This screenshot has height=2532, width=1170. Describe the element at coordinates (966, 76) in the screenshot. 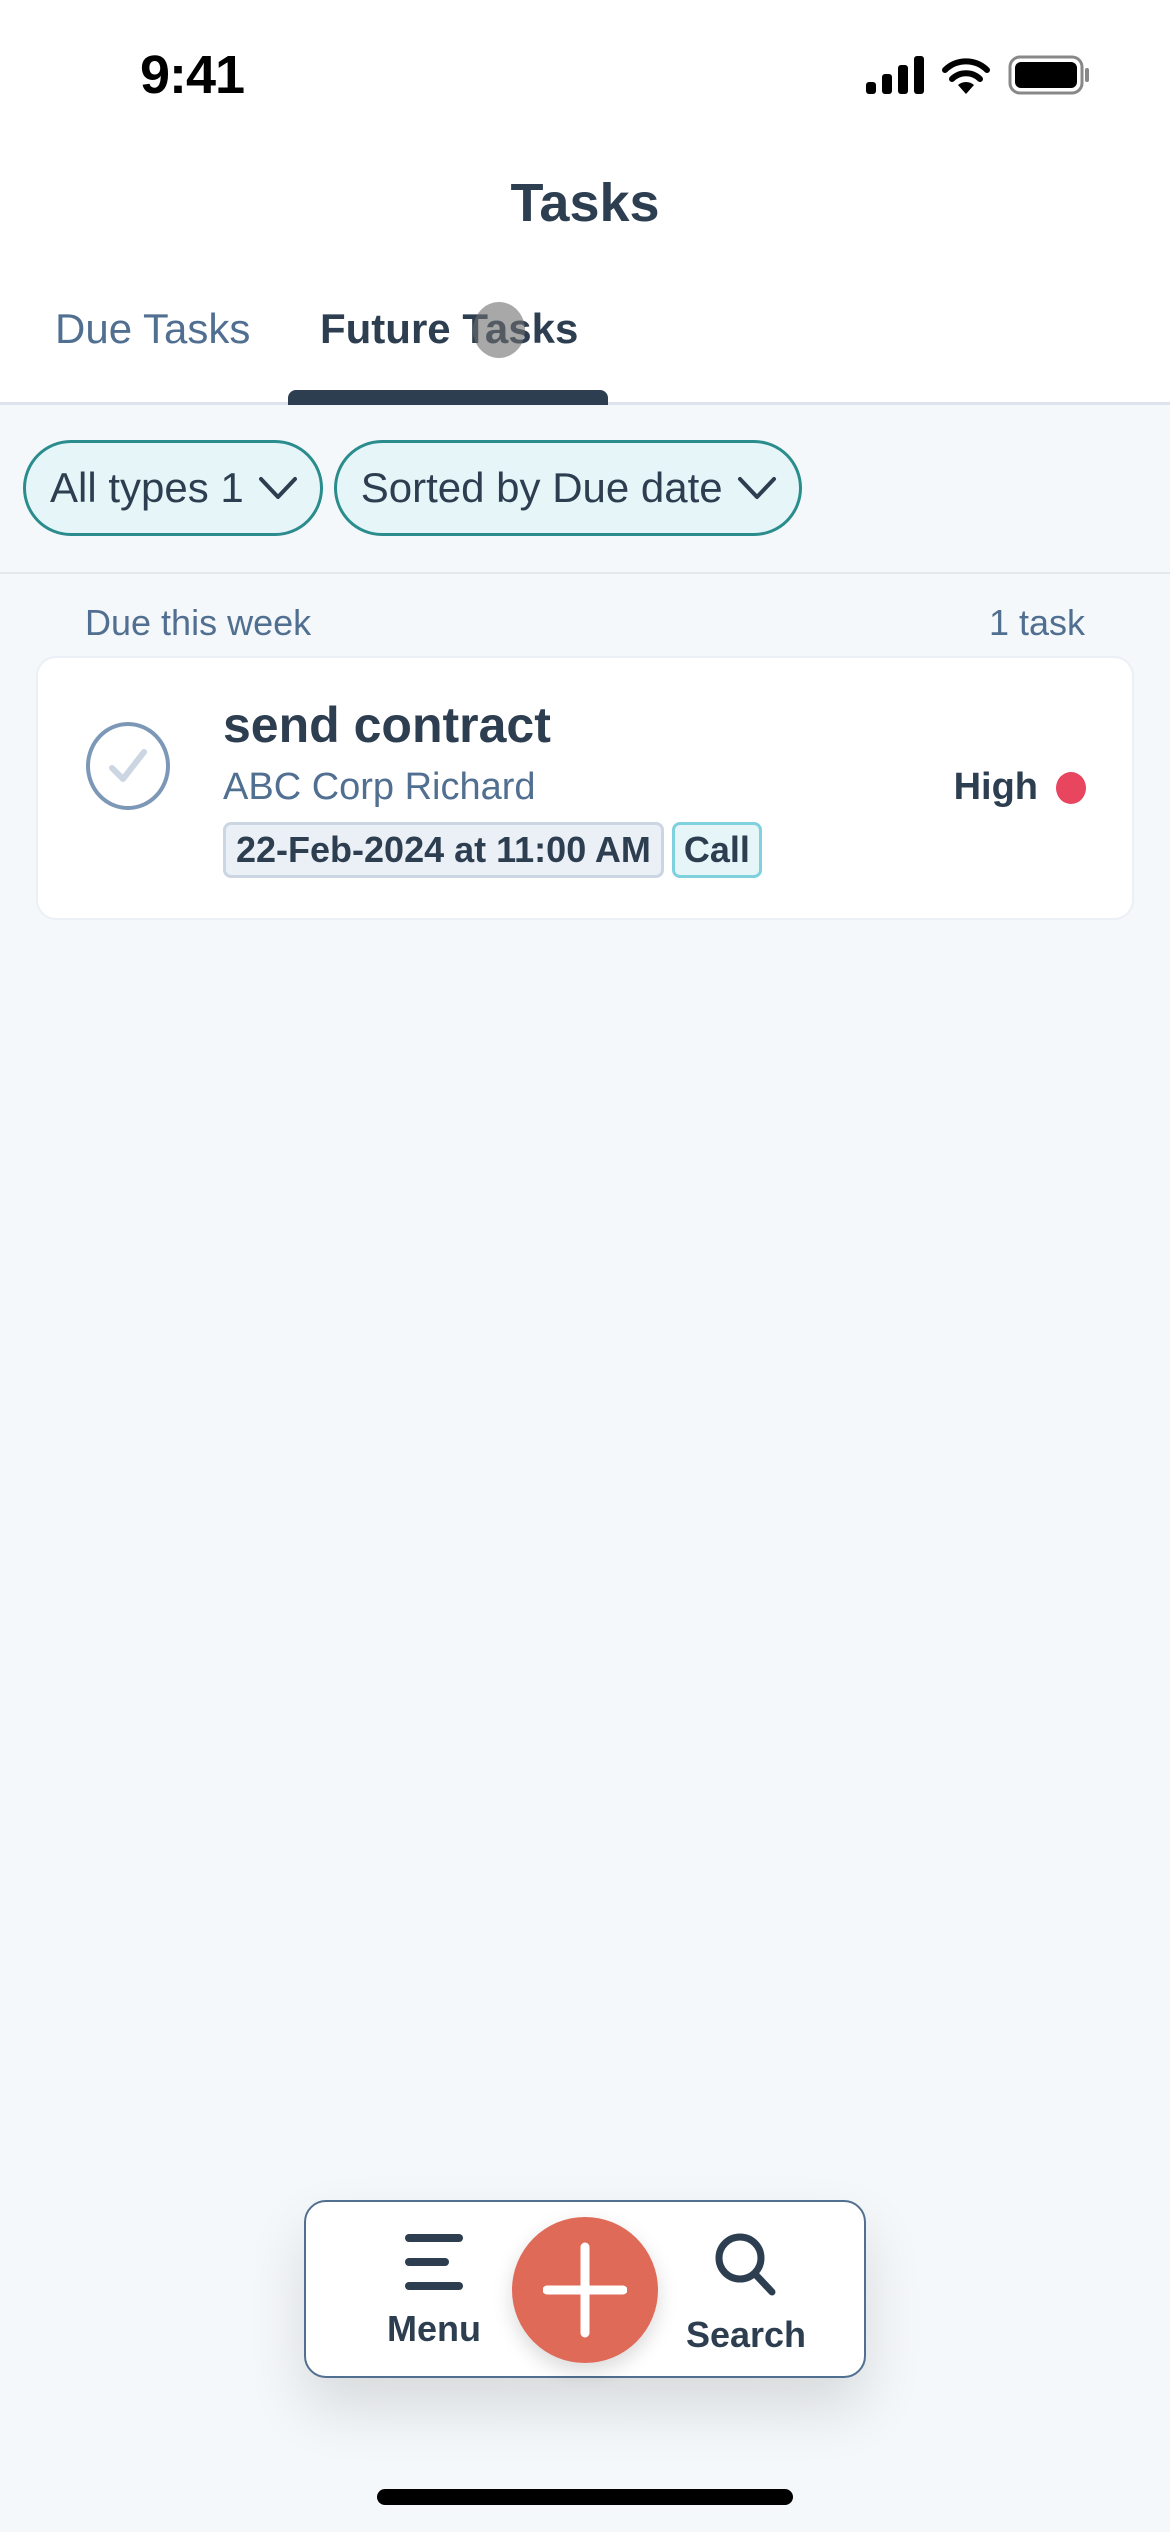

I see `wifi-icon` at that location.